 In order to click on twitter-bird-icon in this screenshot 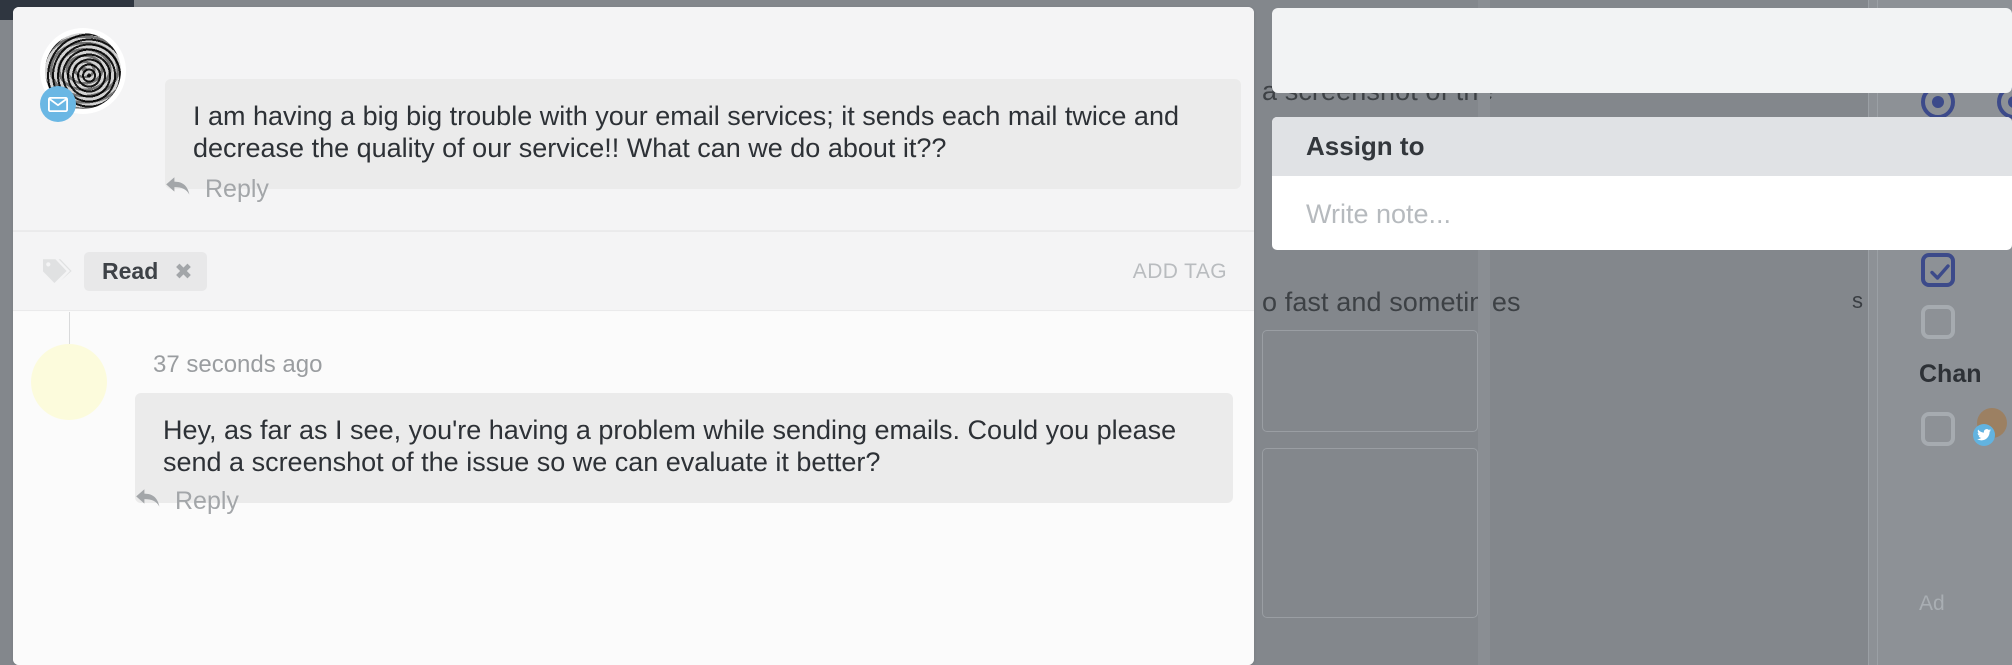, I will do `click(1984, 435)`.